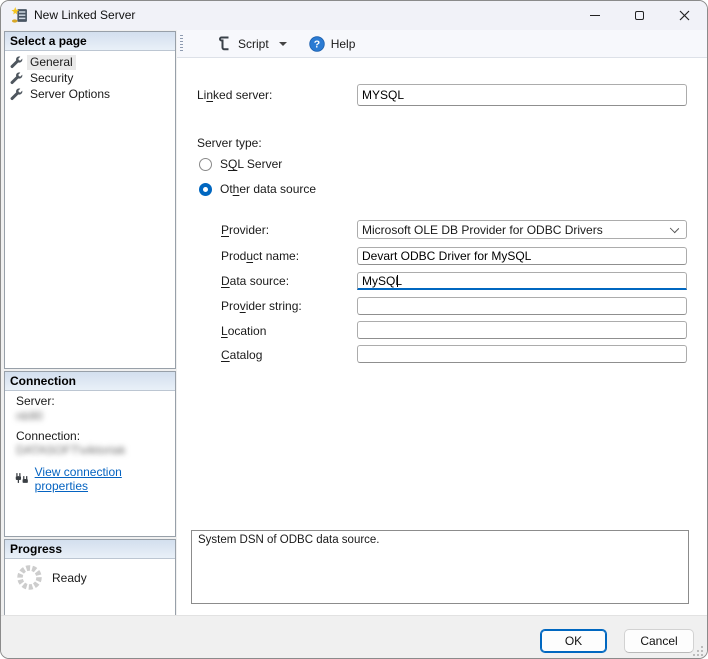 The image size is (708, 659). I want to click on help-icon: ?, so click(316, 43).